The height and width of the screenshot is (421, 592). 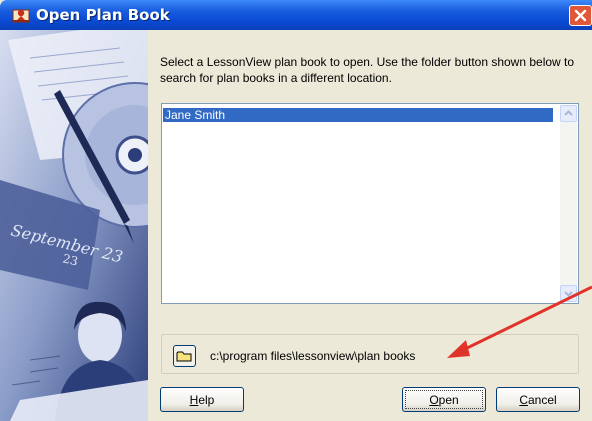 What do you see at coordinates (21, 16) in the screenshot?
I see `app-icon` at bounding box center [21, 16].